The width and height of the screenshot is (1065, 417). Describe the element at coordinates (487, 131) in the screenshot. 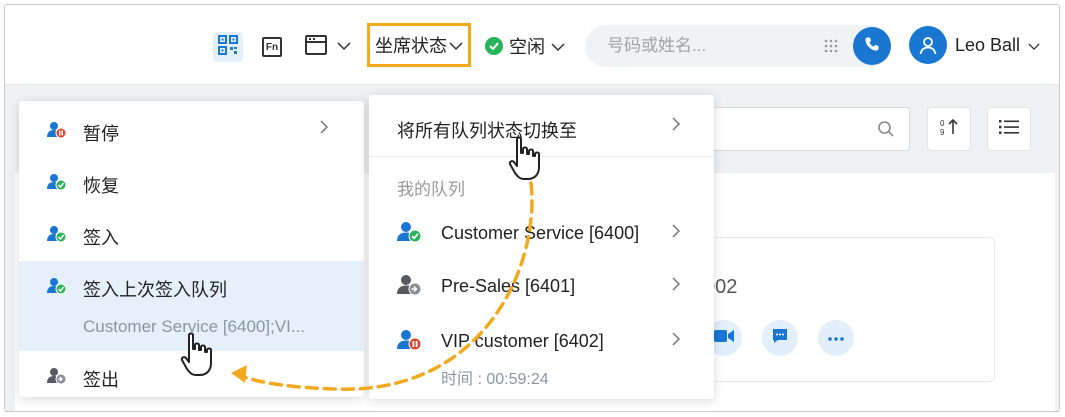

I see `switch-all-queues-label: 将所有队列状态切换至` at that location.